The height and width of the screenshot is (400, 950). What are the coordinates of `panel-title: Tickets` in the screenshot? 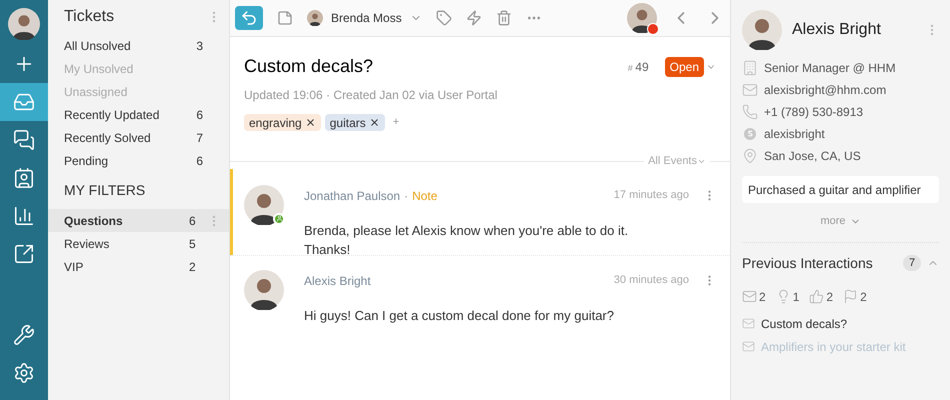 It's located at (89, 17).